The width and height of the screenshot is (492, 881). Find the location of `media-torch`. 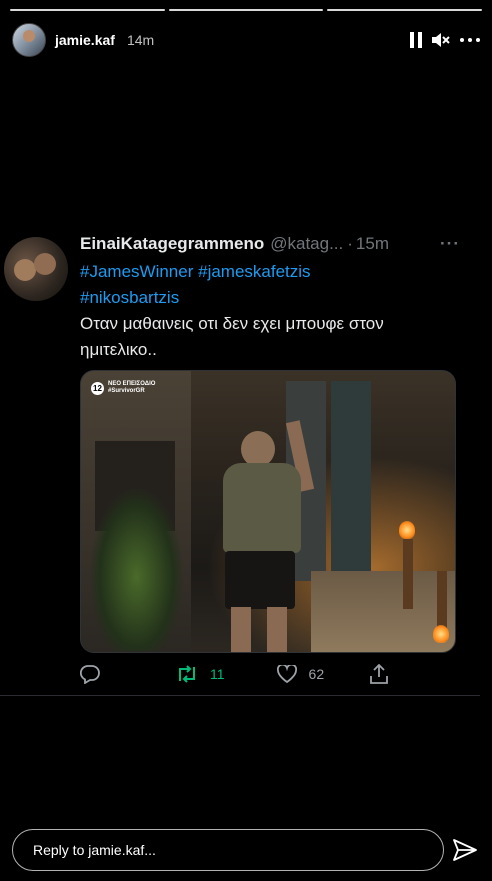

media-torch is located at coordinates (408, 574).